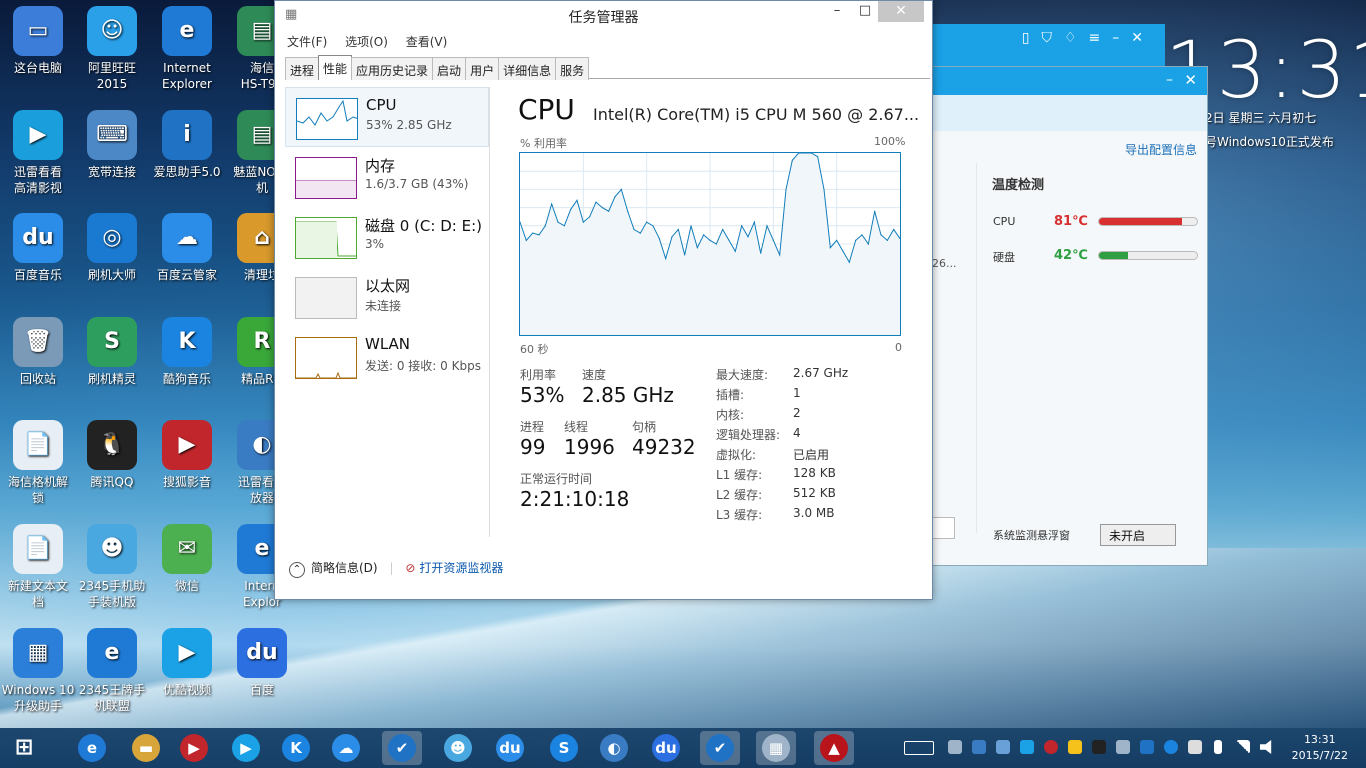  I want to click on spec-label: L3 缓存:, so click(739, 515).